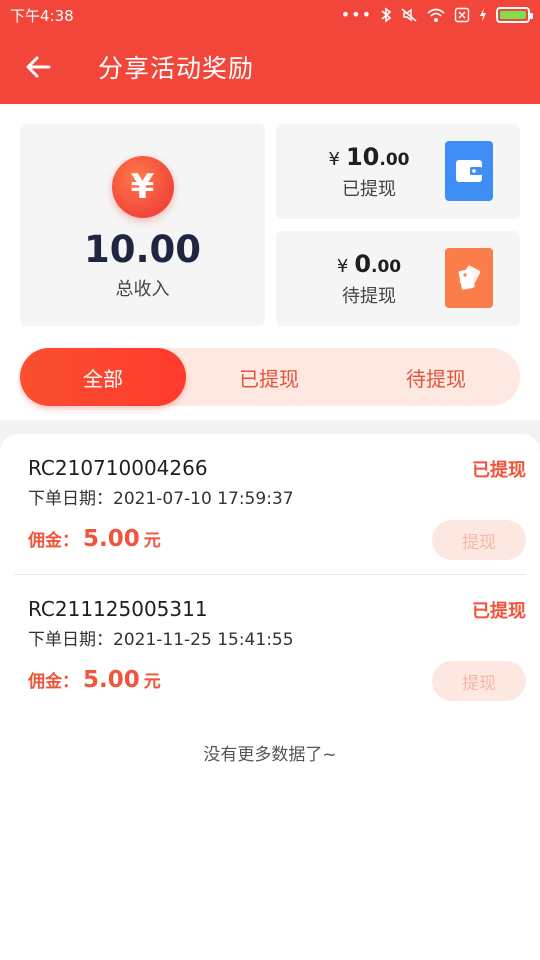 The image size is (540, 960). I want to click on status-bar: 下午4:38 •••, so click(270, 15).